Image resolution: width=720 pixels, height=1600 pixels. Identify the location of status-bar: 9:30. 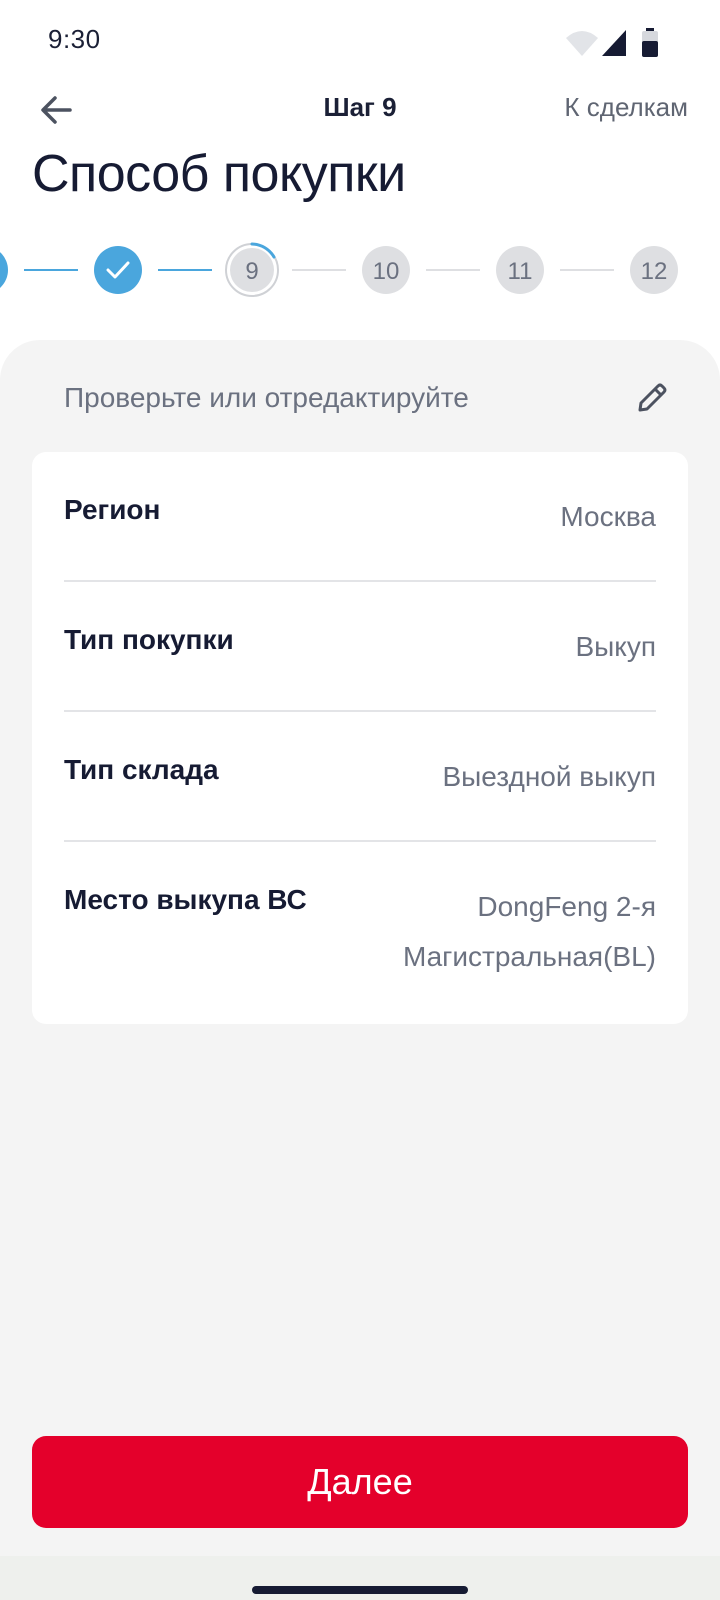
(360, 40).